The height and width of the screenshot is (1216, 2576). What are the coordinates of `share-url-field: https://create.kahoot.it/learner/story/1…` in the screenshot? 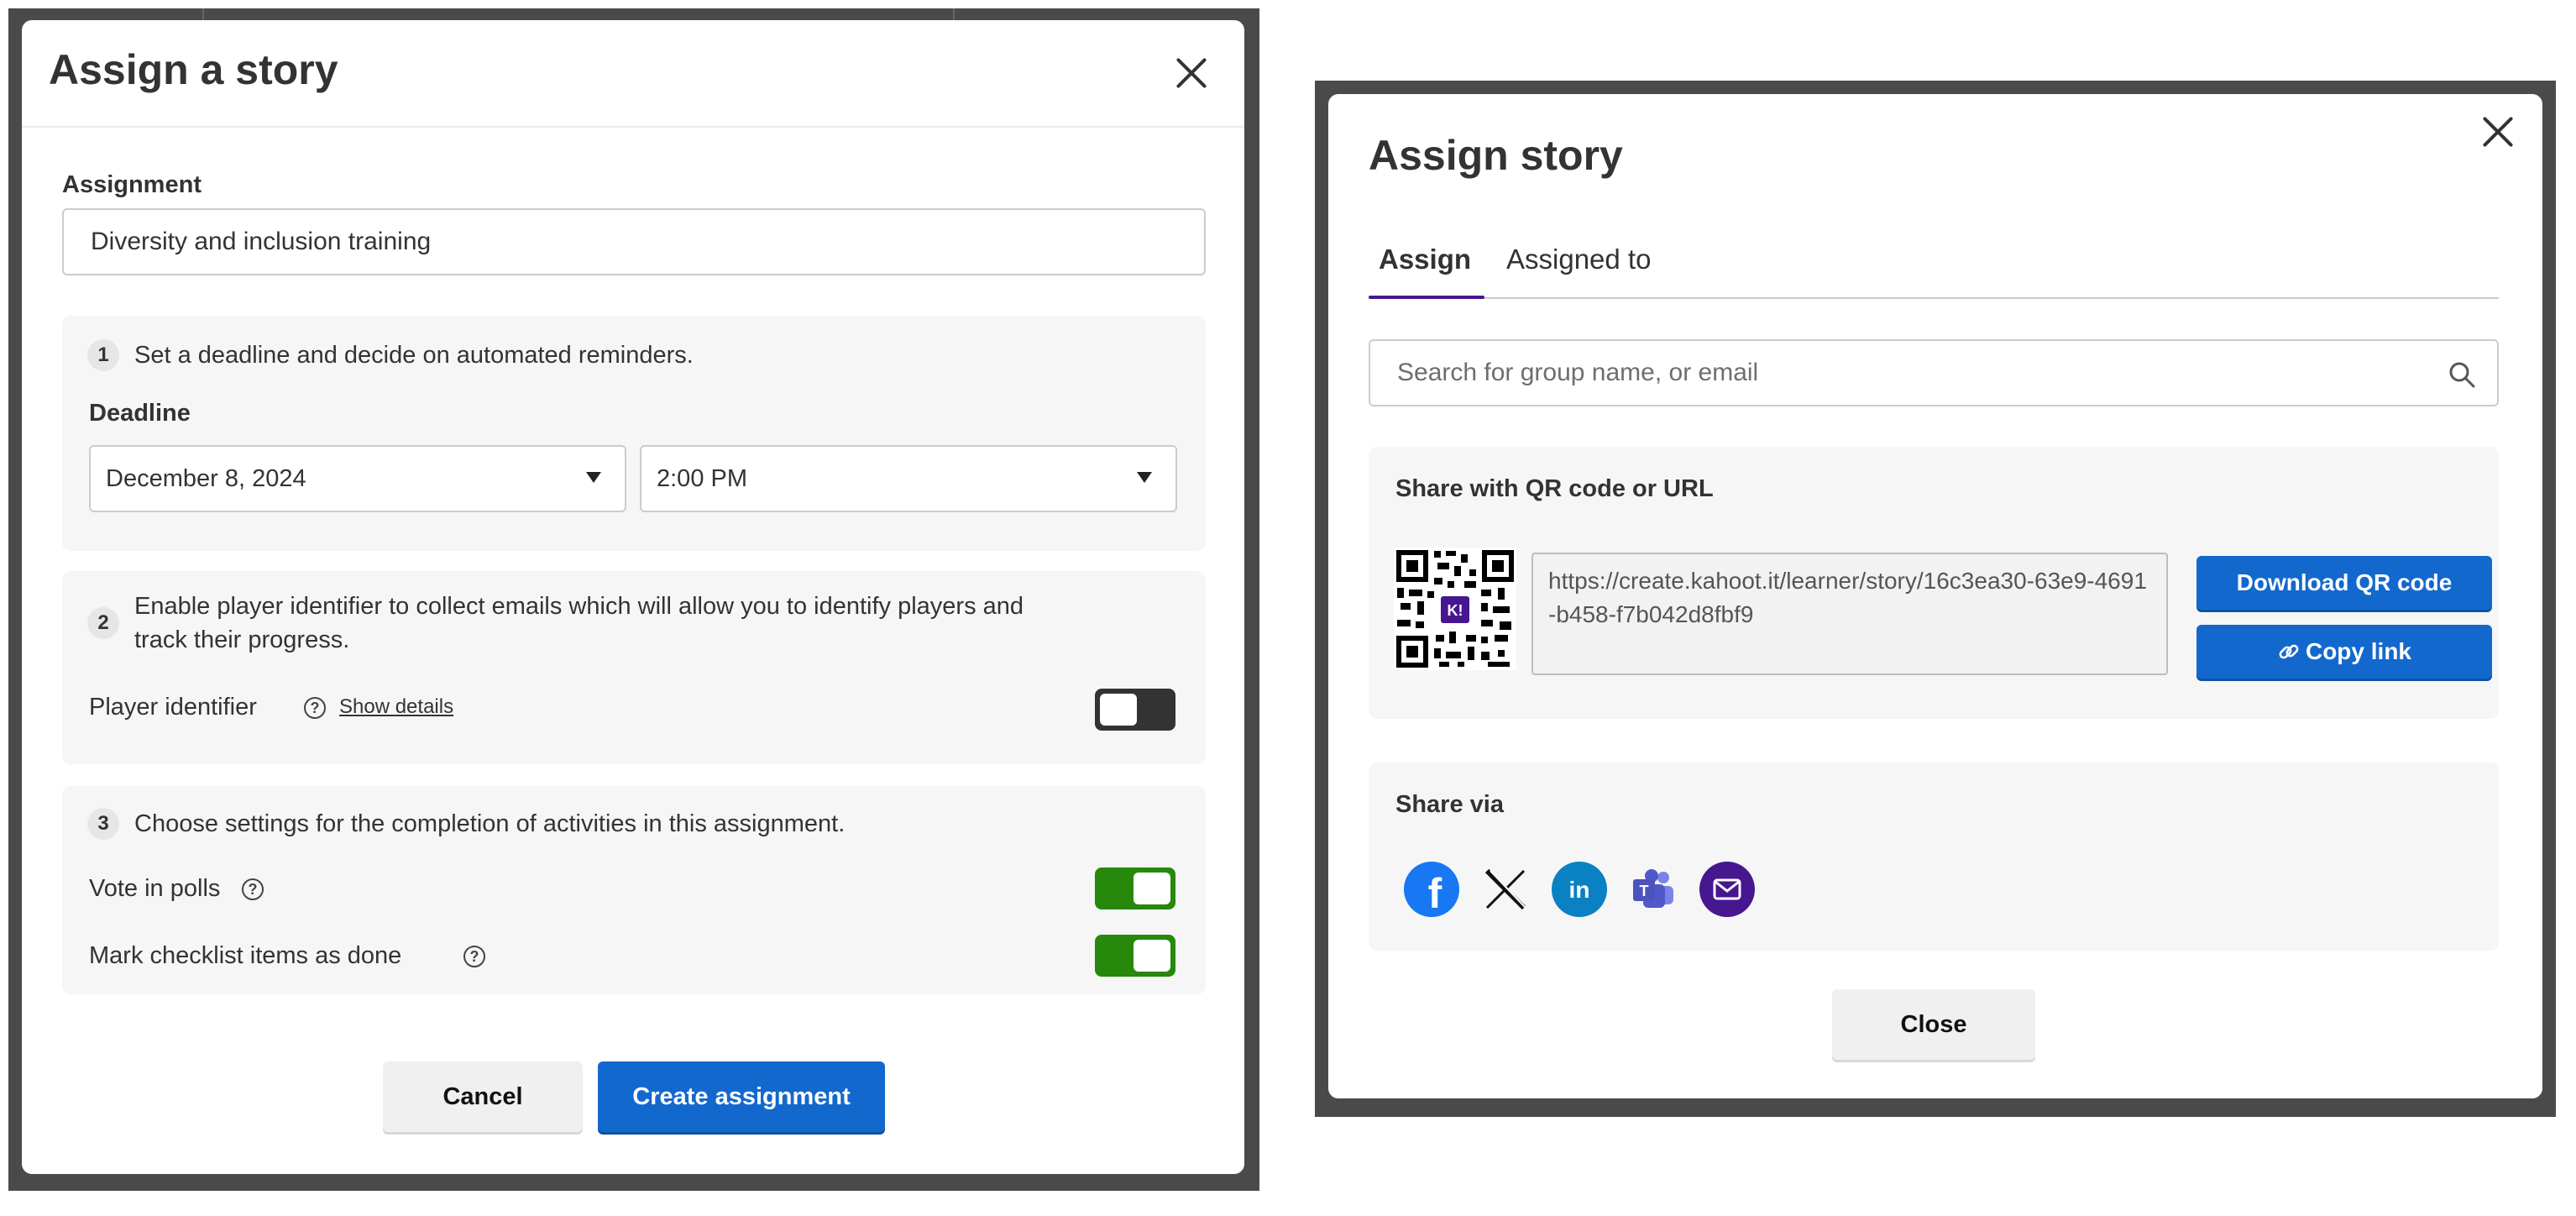 It's located at (1849, 614).